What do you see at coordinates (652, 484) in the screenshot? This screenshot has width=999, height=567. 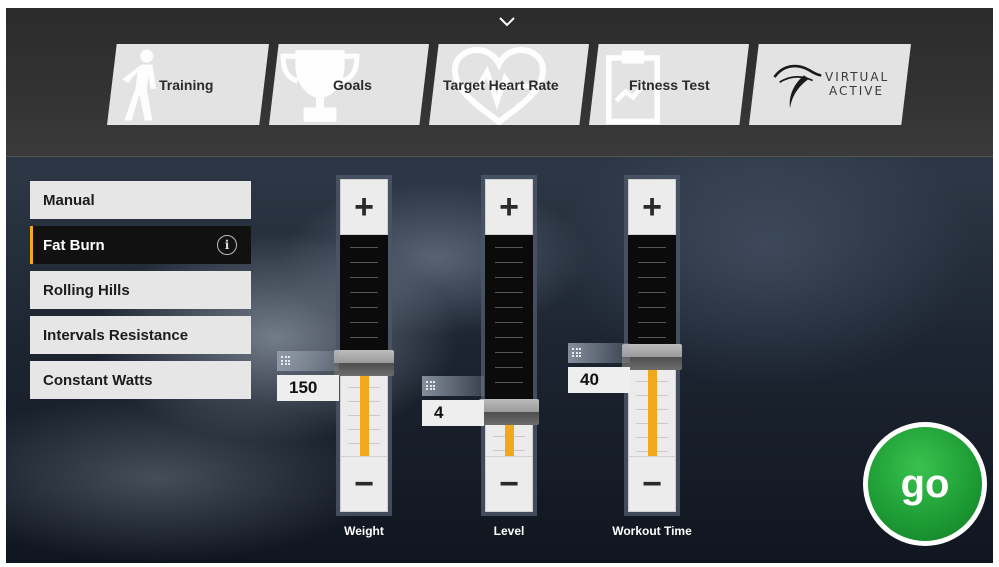 I see `decrease-workout-time-button: −` at bounding box center [652, 484].